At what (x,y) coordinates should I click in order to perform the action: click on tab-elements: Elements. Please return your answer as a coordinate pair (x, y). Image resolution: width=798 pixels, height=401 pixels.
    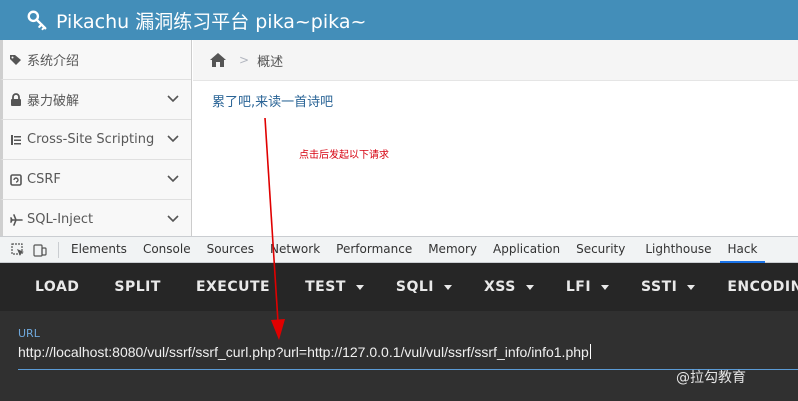
    Looking at the image, I should click on (99, 249).